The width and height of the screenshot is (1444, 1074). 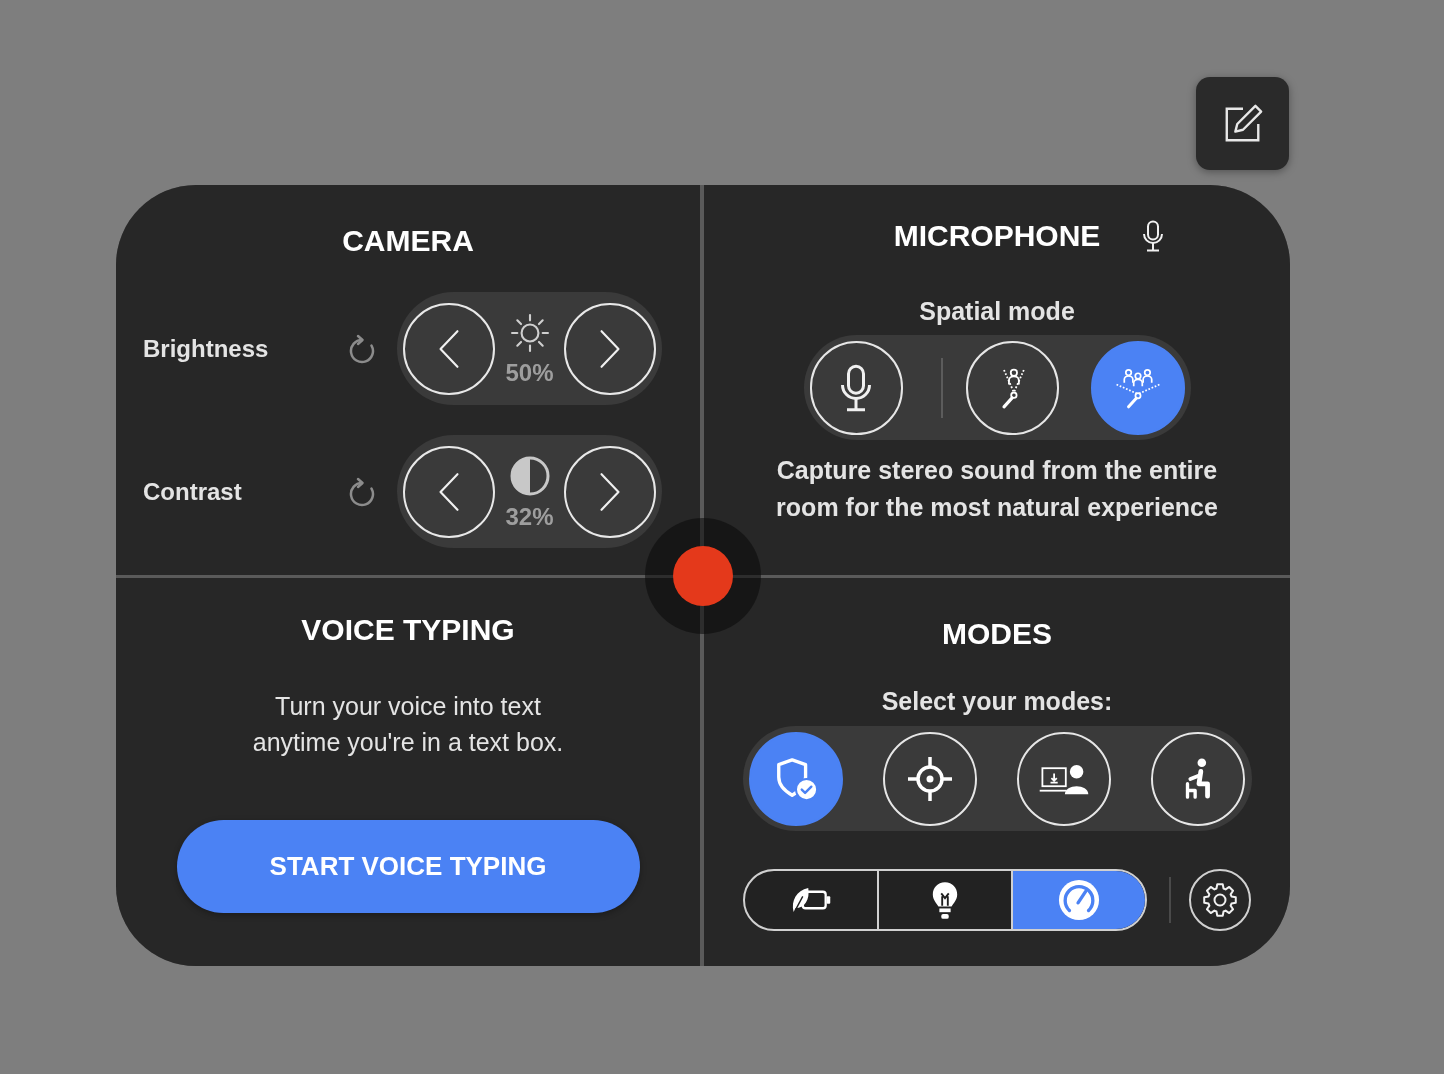 I want to click on mode-description: Capture stereo sound from the entire room for the most natural experience, so click(x=997, y=489).